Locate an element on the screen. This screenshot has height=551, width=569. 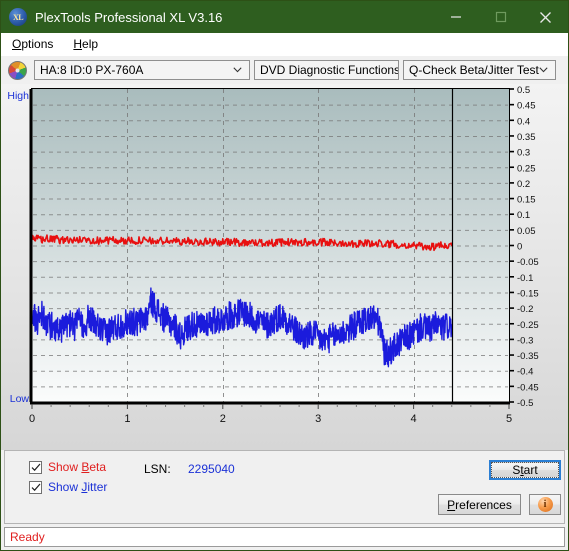
show-jitter-checkbox is located at coordinates (35, 487).